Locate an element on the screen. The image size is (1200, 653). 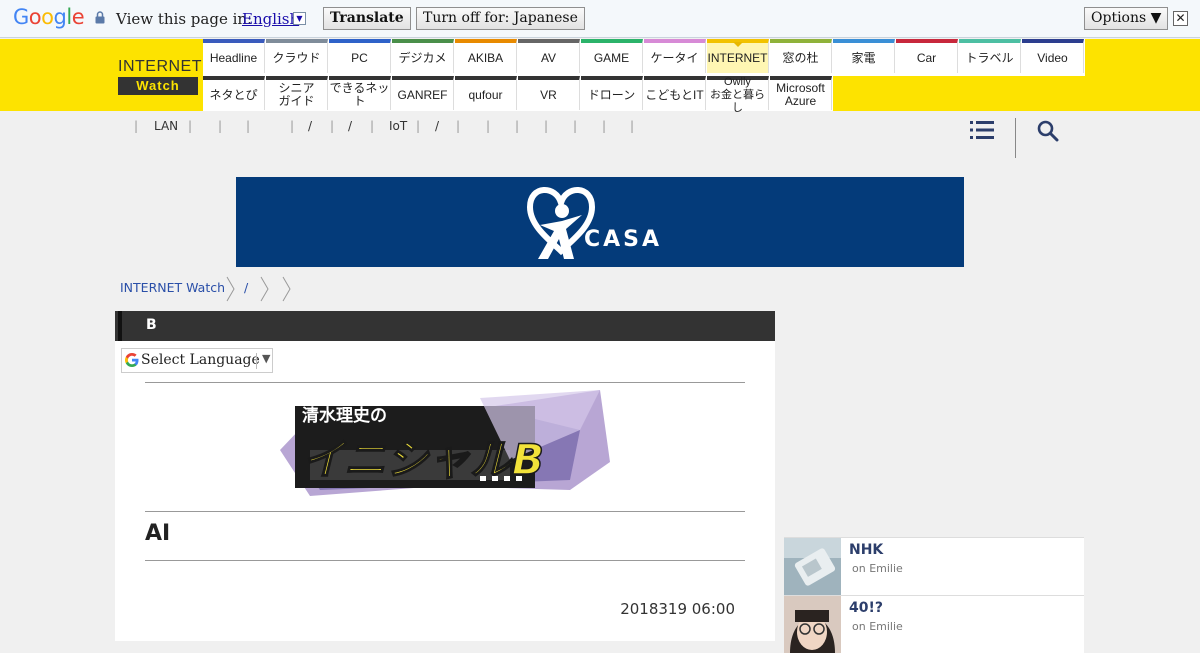
article-date: 2018319 06:00 is located at coordinates (677, 609).